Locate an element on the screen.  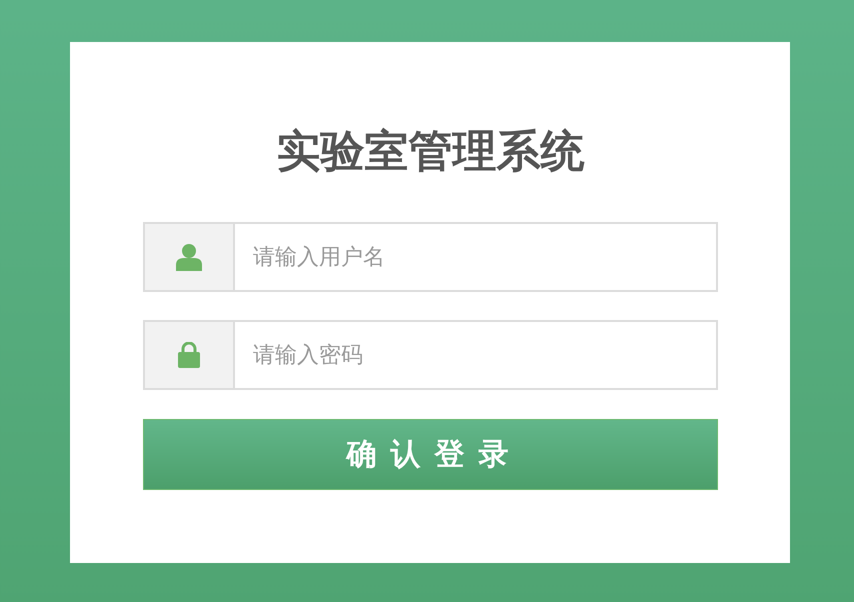
input-field: 请输入用户名 is located at coordinates (430, 257).